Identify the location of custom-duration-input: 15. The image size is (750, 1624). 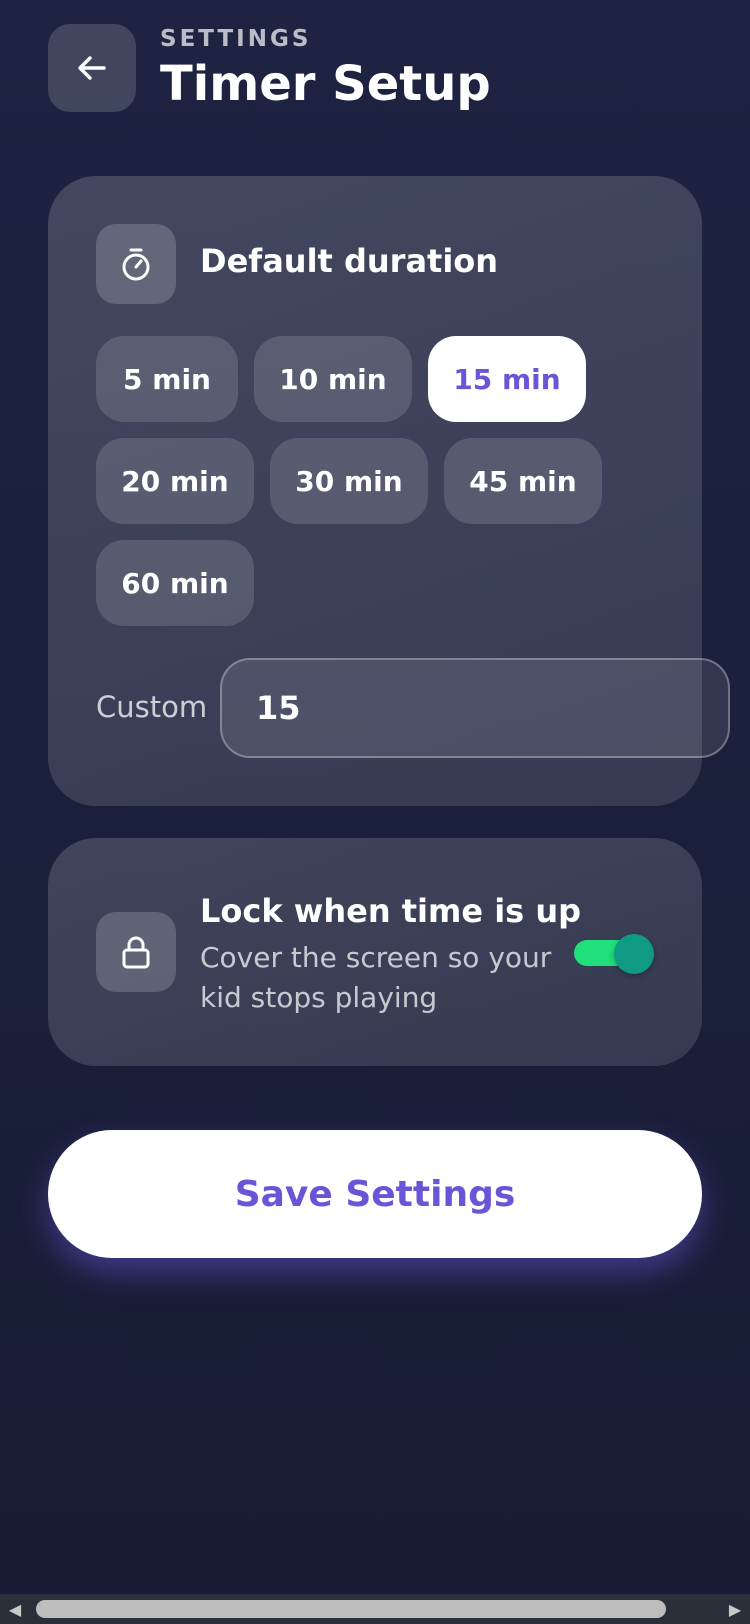
(475, 708).